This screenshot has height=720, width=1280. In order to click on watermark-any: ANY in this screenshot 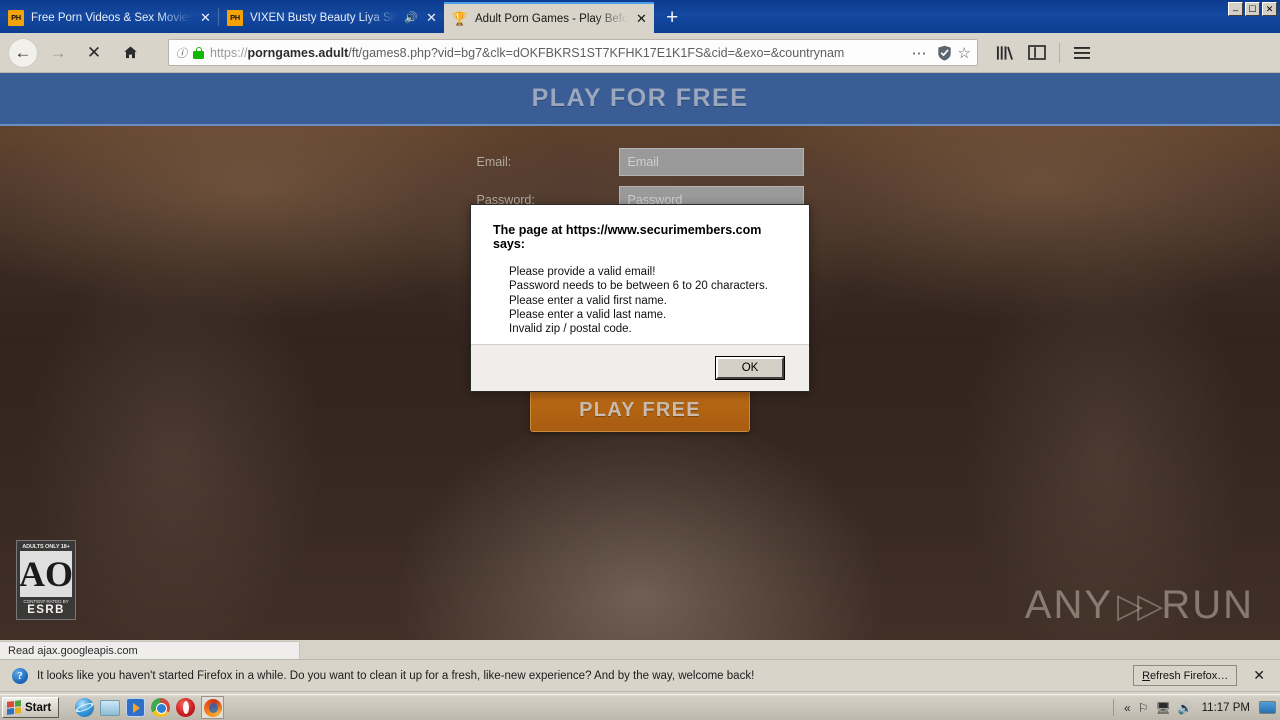, I will do `click(1069, 605)`.